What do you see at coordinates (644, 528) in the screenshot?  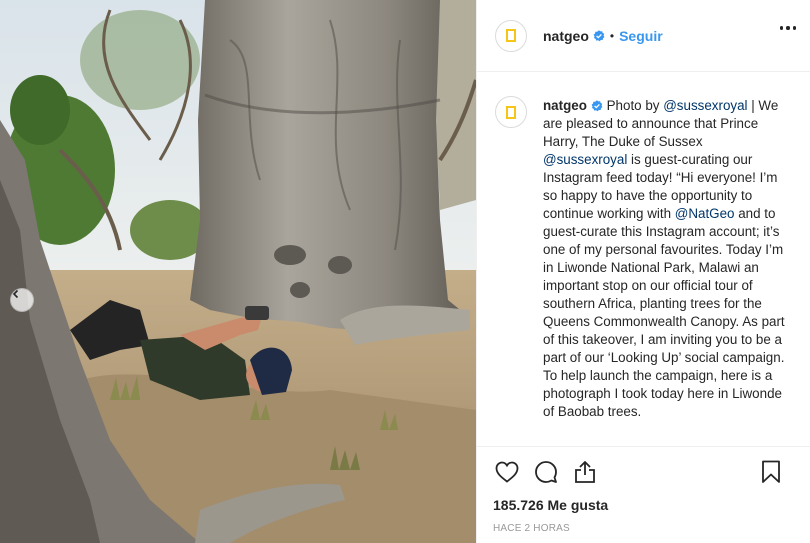 I see `post-timestamp: Hace 2 horas` at bounding box center [644, 528].